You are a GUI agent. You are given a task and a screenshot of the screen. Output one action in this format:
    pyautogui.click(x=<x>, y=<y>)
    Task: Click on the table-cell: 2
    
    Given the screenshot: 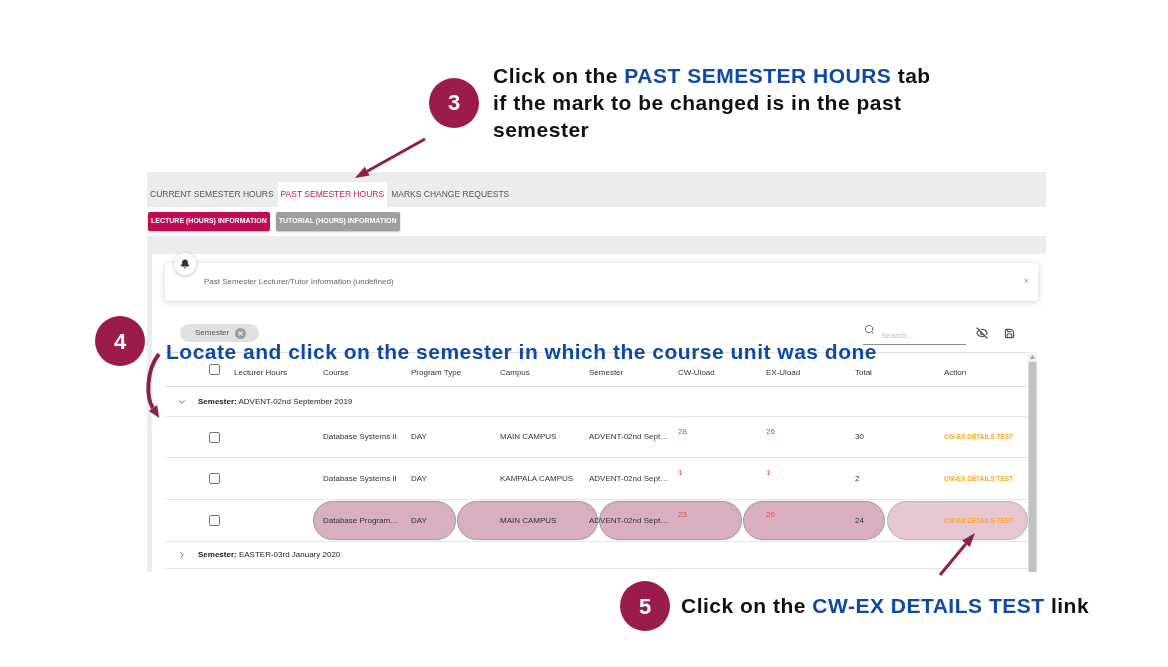 What is the action you would take?
    pyautogui.click(x=857, y=478)
    